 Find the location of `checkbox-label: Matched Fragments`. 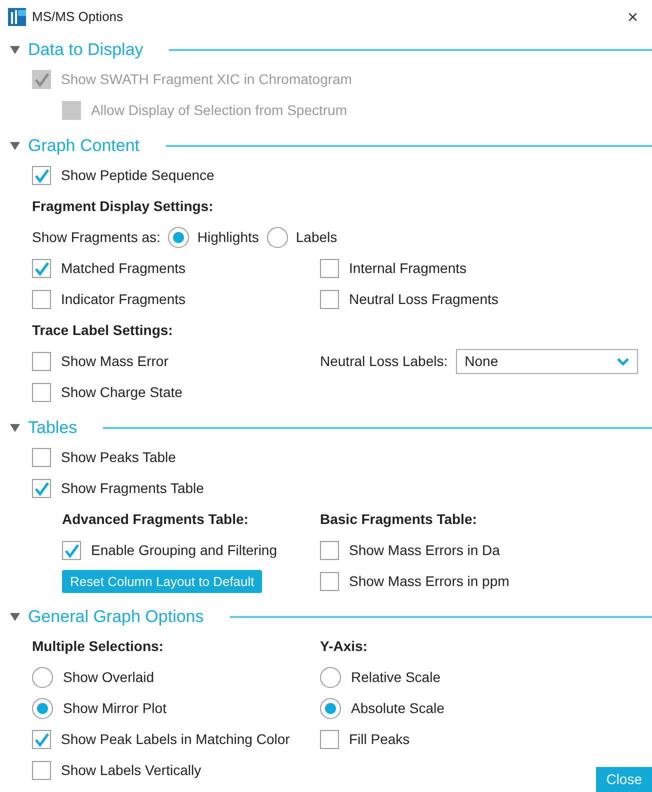

checkbox-label: Matched Fragments is located at coordinates (123, 268).